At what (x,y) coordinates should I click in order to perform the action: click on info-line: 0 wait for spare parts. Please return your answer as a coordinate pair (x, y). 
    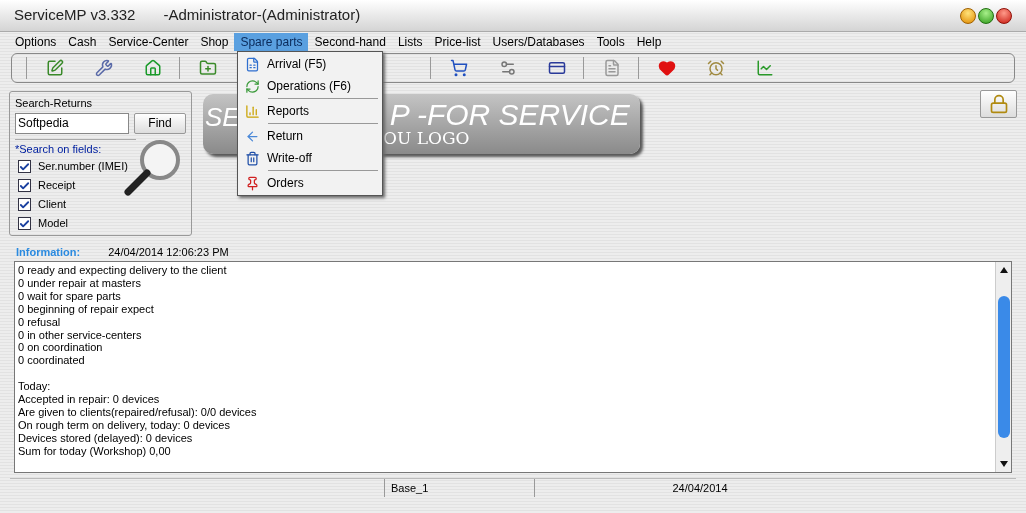
    Looking at the image, I should click on (69, 296).